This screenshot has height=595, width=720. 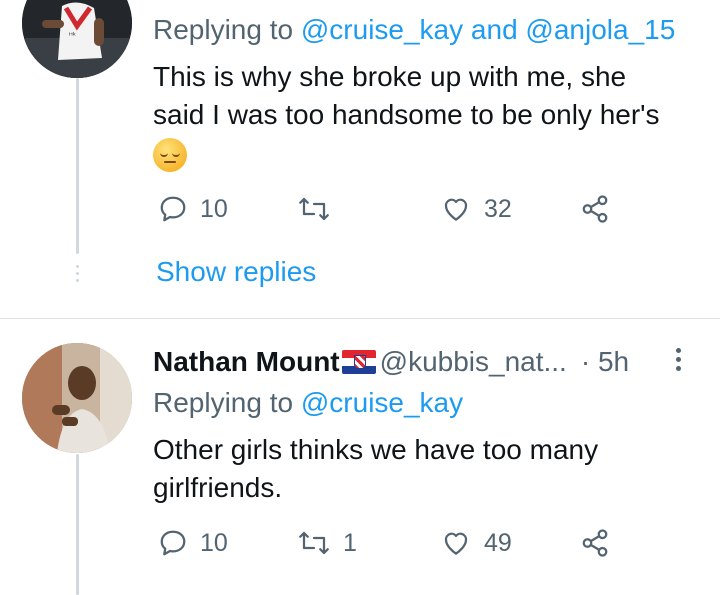 I want to click on avatar, so click(x=77, y=398).